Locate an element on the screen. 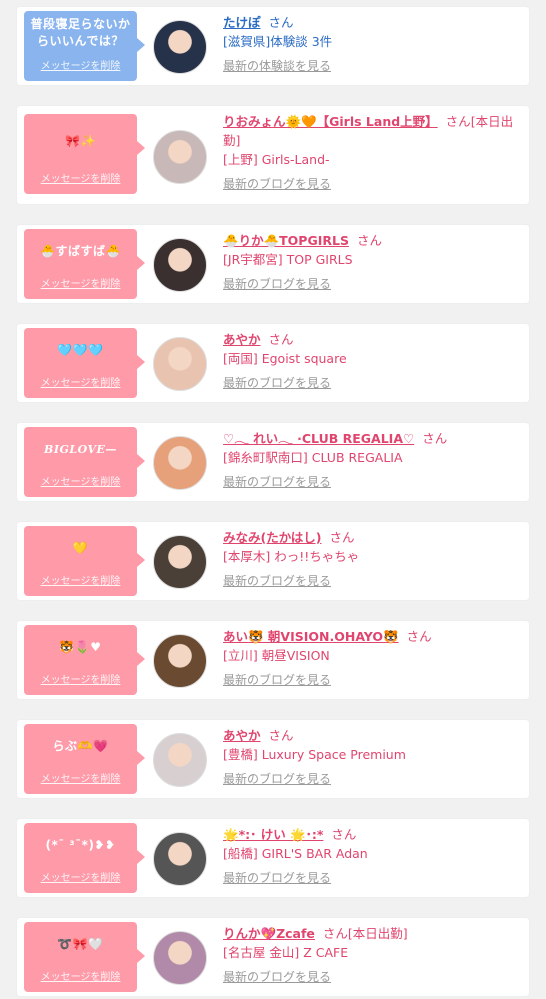  name-line: あい🐯 朝VISION.OHAYO🐯 さん is located at coordinates (372, 636).